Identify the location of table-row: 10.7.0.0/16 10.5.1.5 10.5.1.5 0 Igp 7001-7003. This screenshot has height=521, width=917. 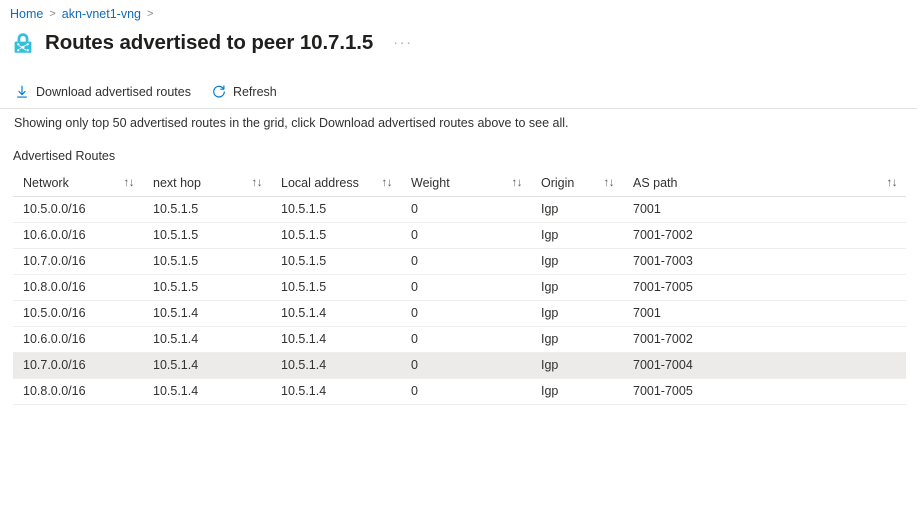
(459, 261).